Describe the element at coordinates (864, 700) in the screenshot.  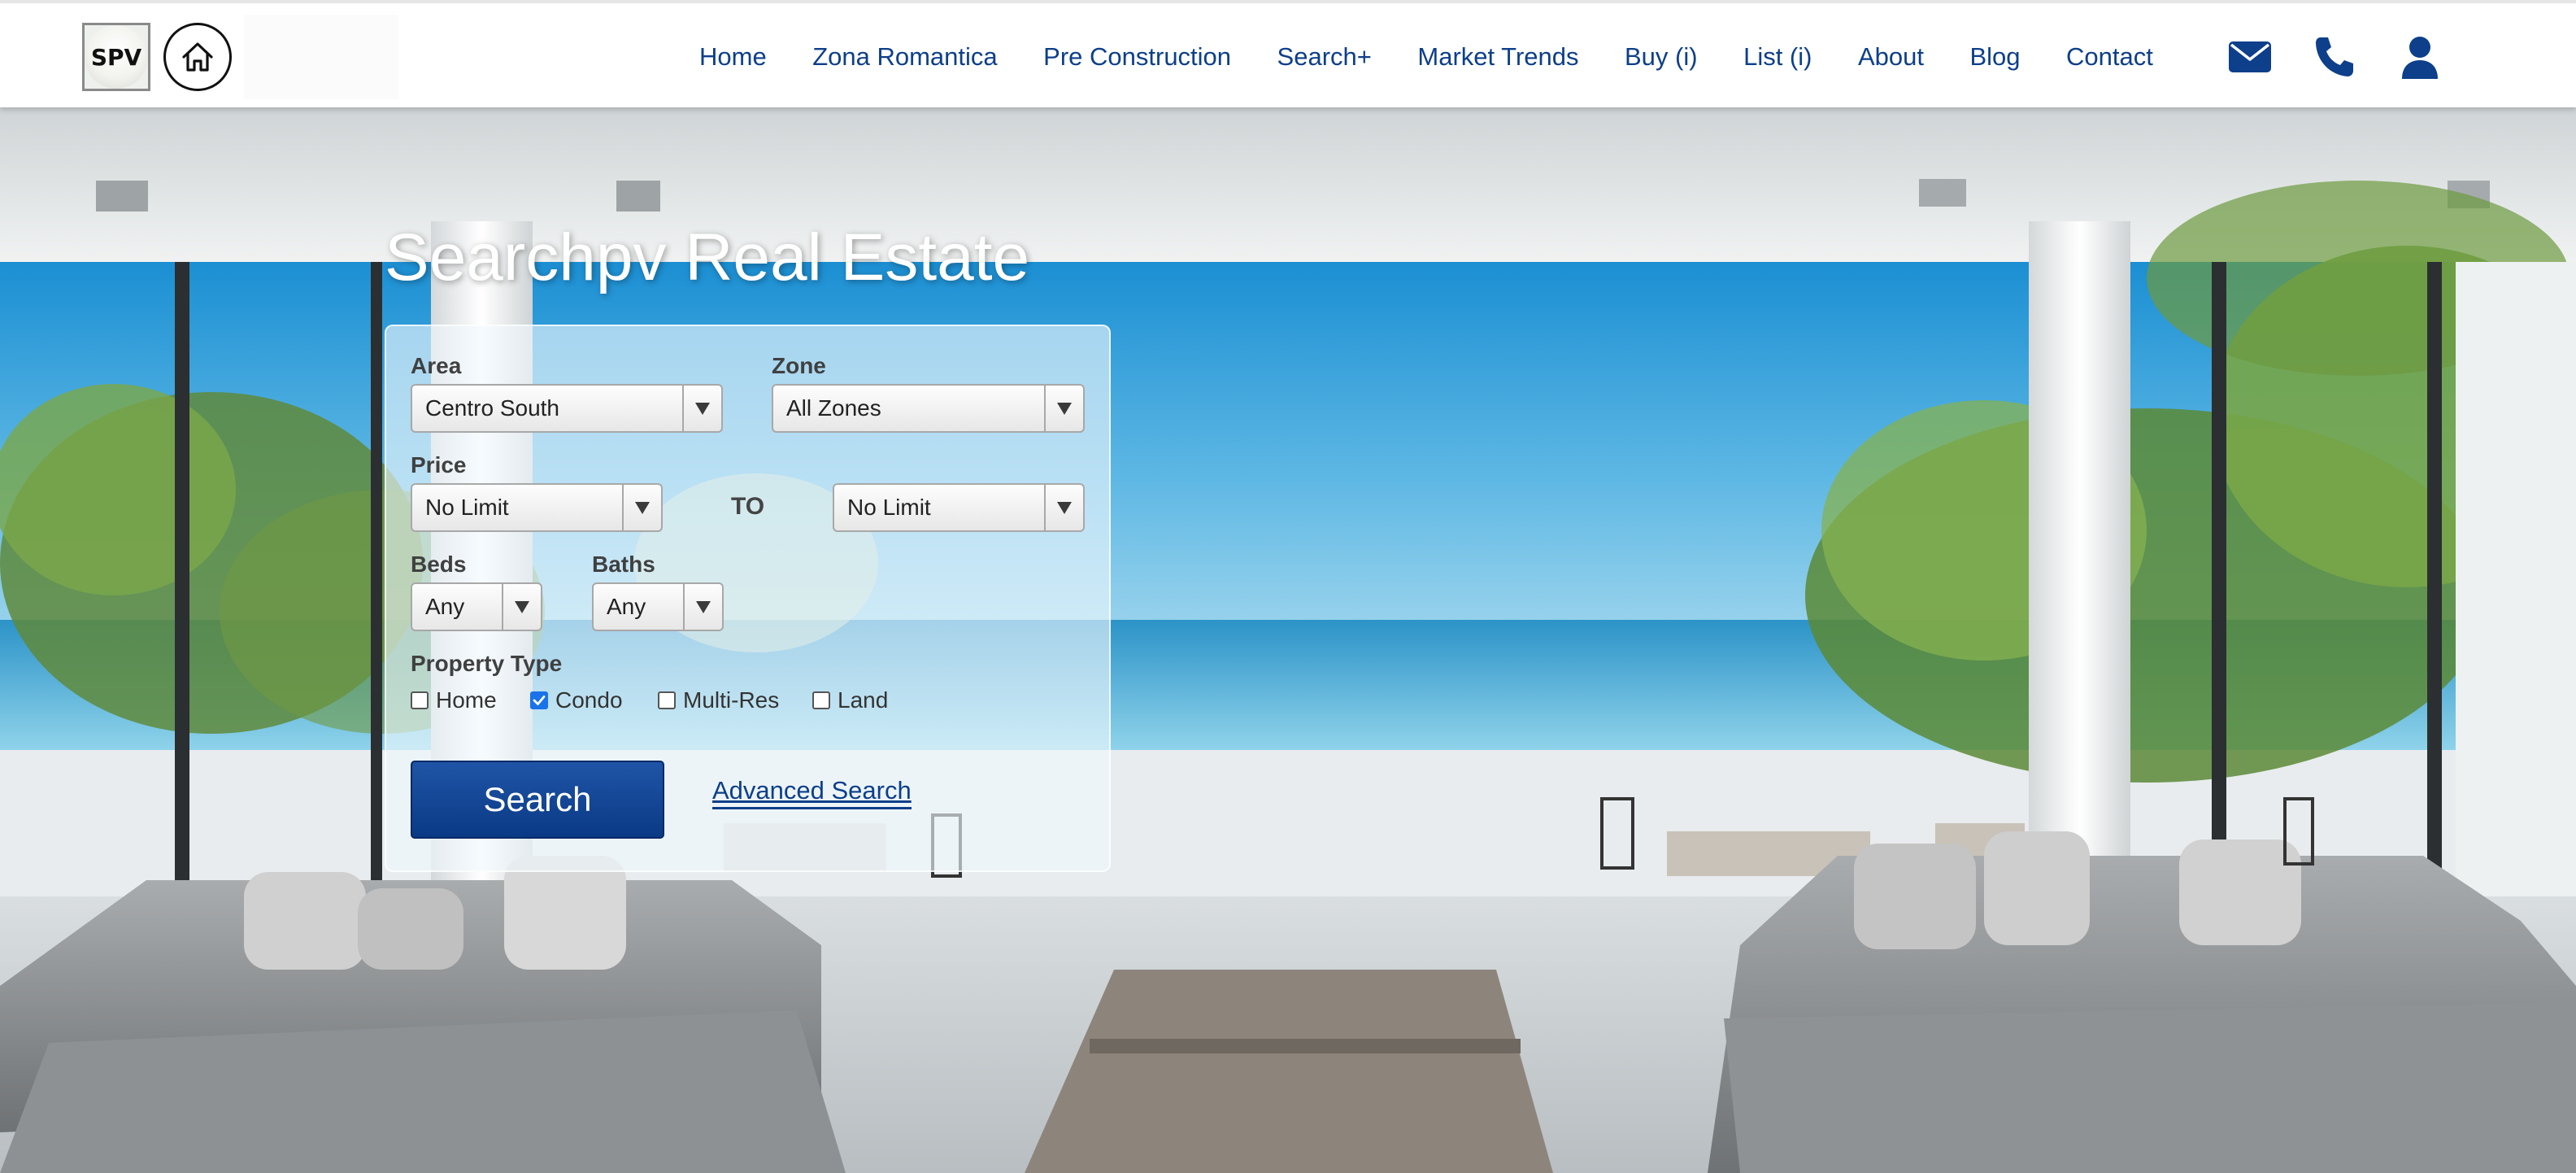
I see `type-land-label: Land` at that location.